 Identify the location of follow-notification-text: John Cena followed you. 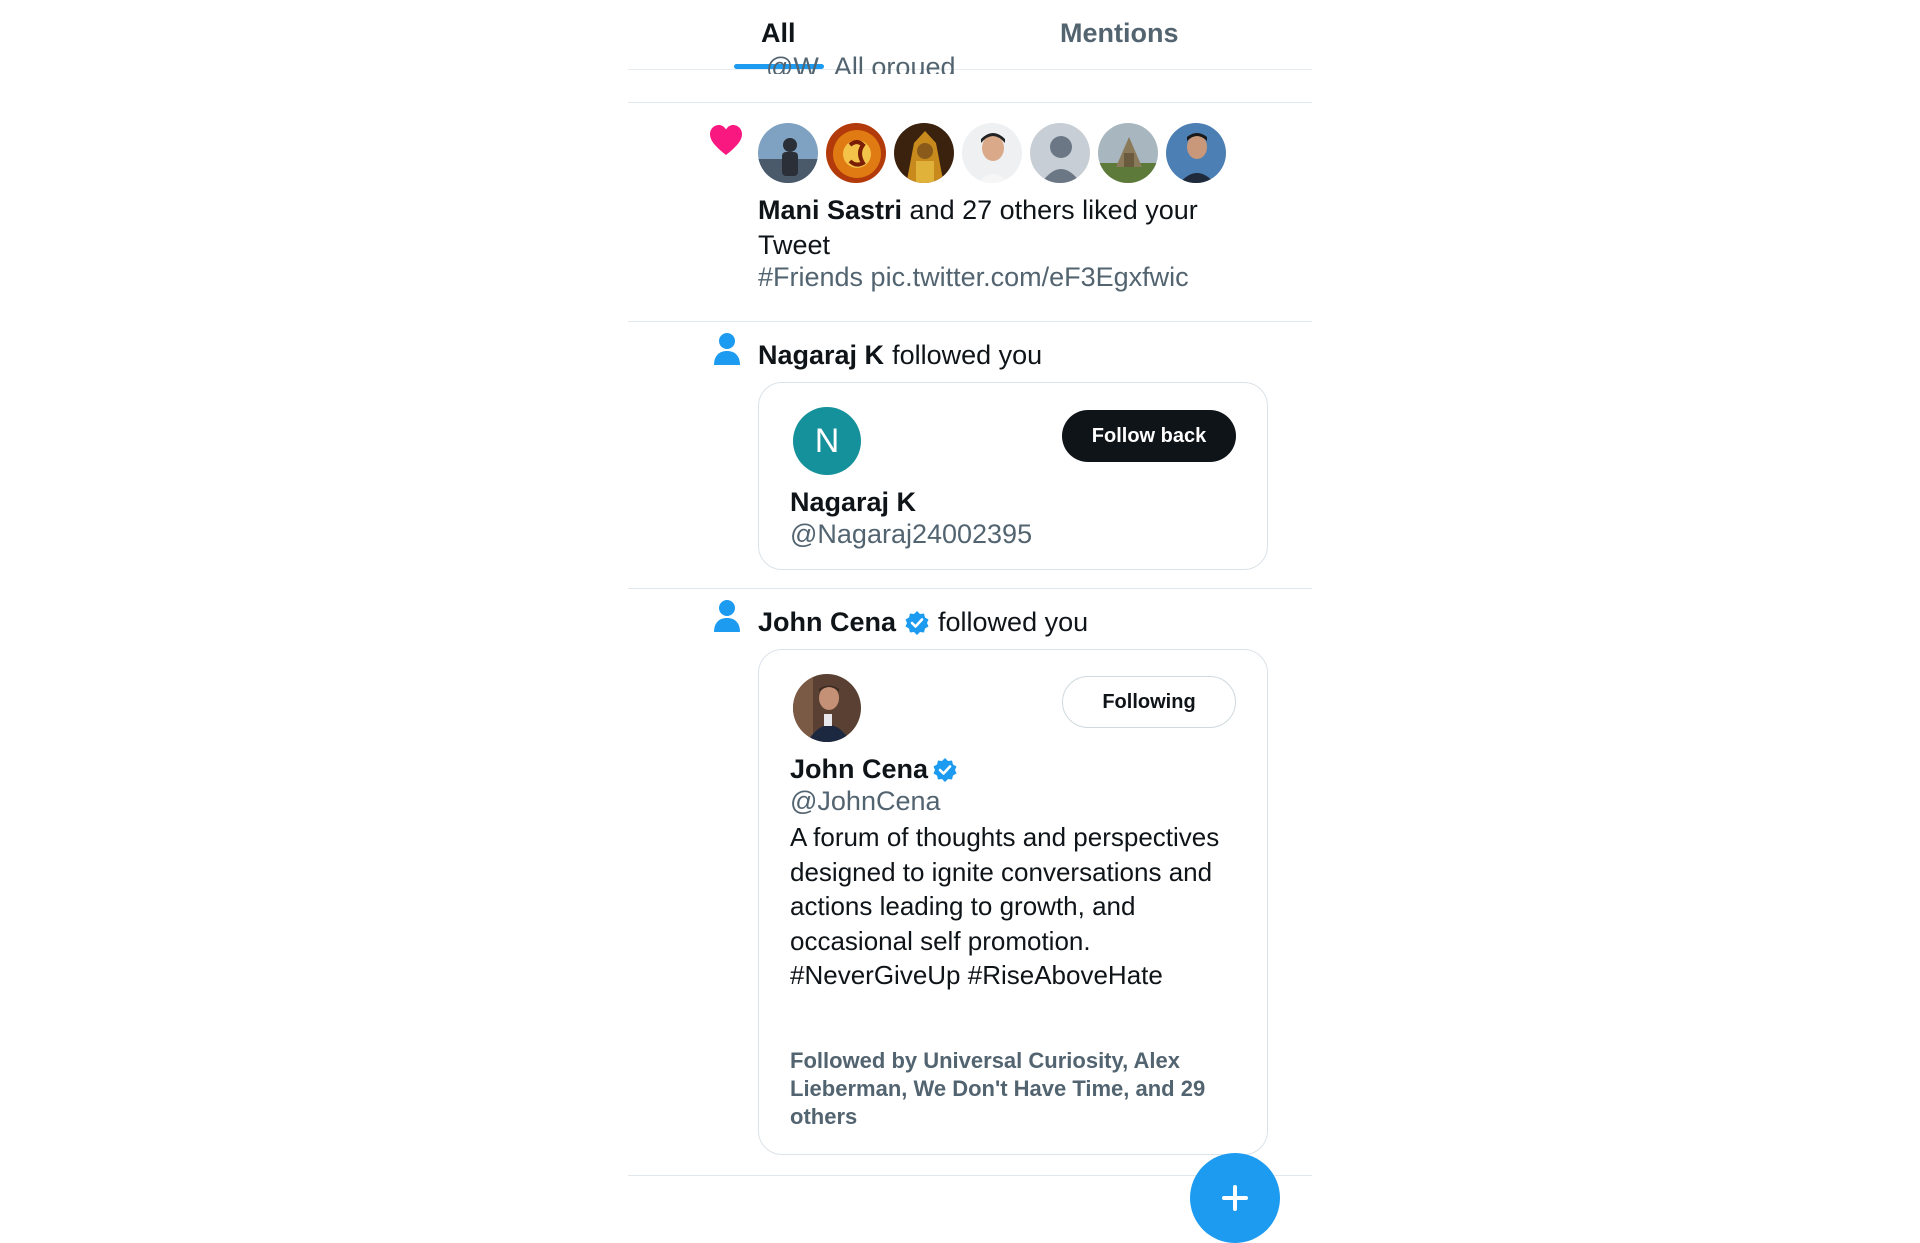
(923, 622).